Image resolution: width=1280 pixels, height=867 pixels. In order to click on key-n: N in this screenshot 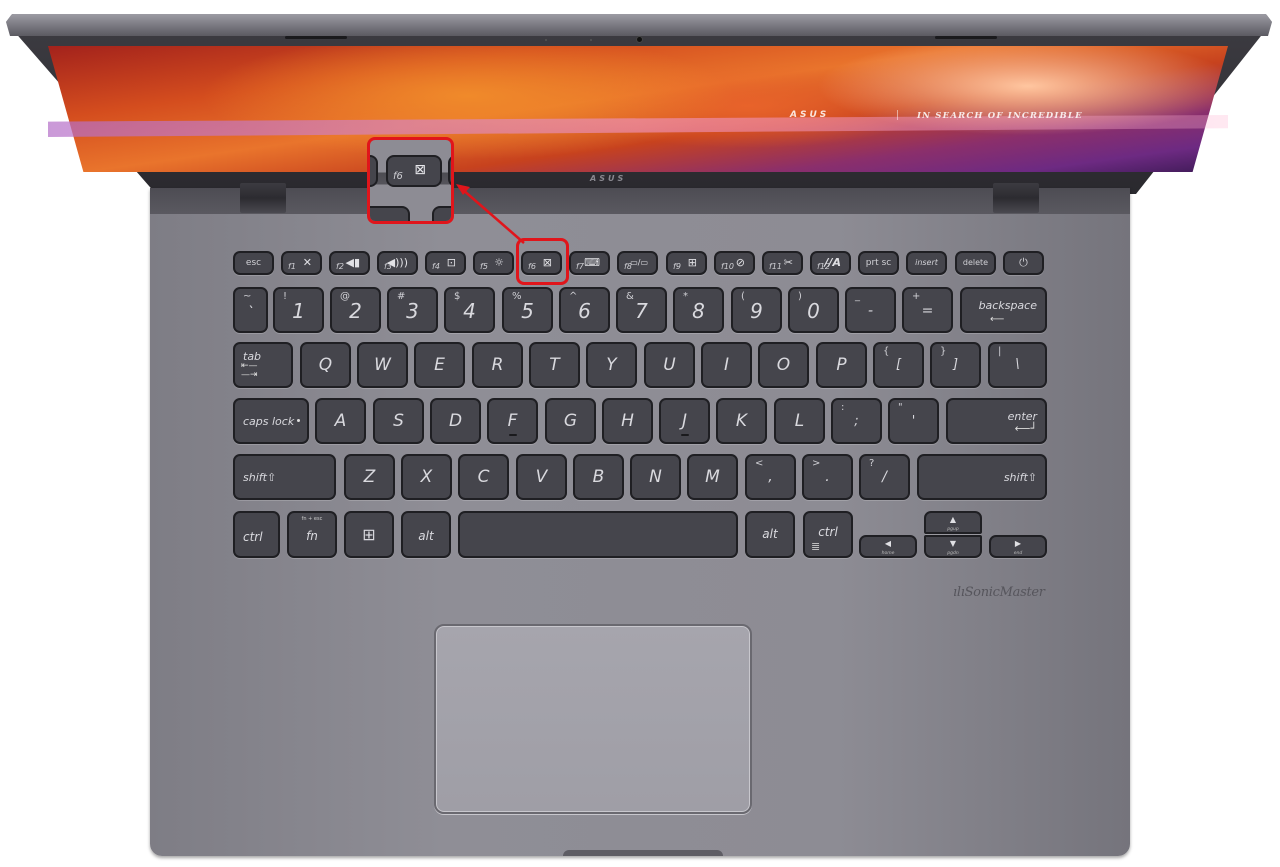, I will do `click(655, 477)`.